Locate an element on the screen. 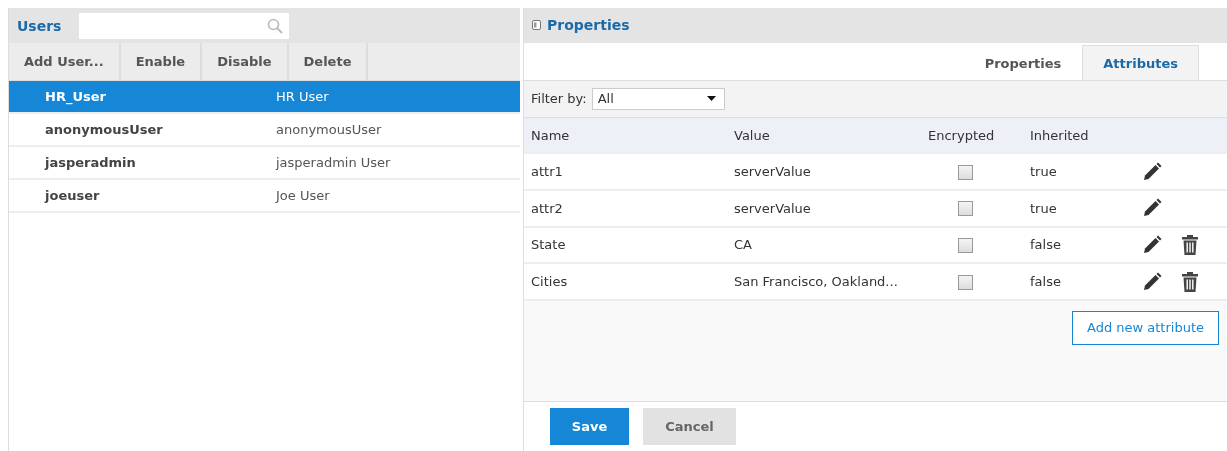  save-button: Save is located at coordinates (589, 426).